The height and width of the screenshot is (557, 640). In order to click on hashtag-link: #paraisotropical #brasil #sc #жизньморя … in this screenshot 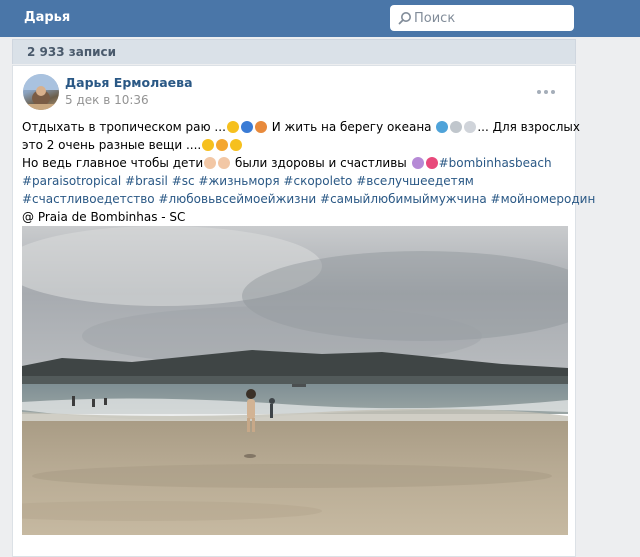, I will do `click(248, 181)`.